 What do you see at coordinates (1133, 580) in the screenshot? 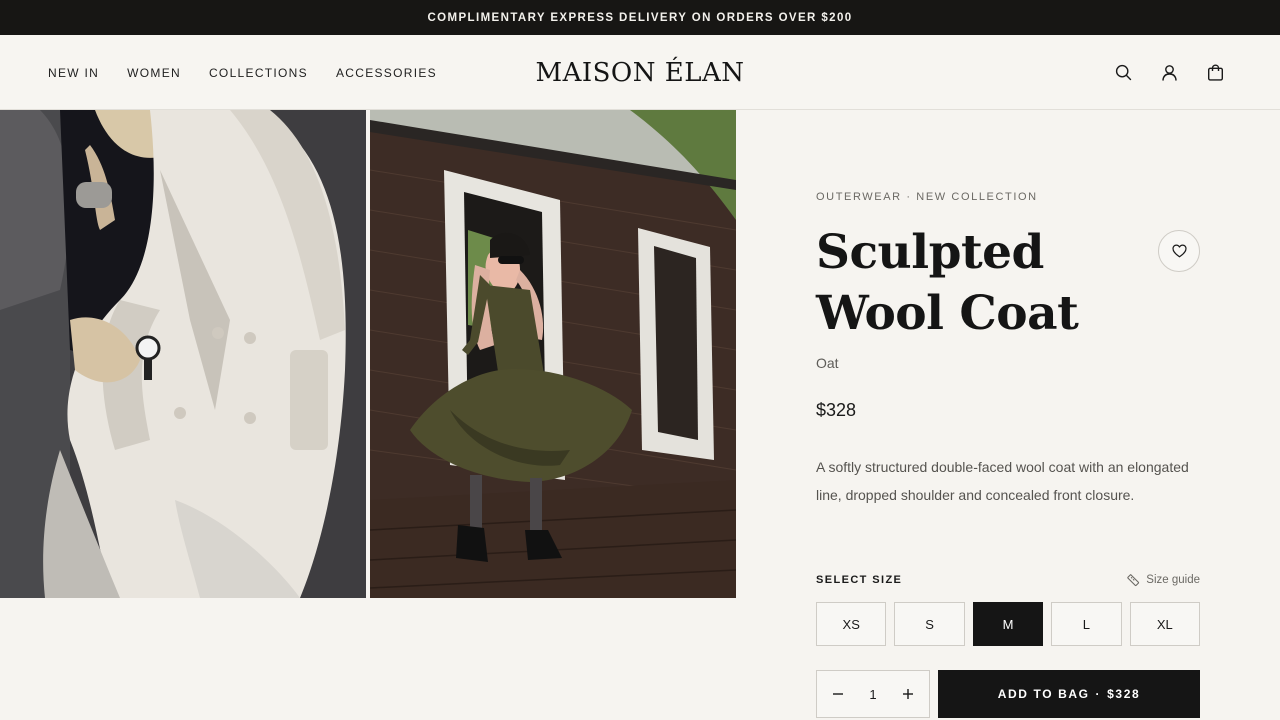
I see `ruler-icon` at bounding box center [1133, 580].